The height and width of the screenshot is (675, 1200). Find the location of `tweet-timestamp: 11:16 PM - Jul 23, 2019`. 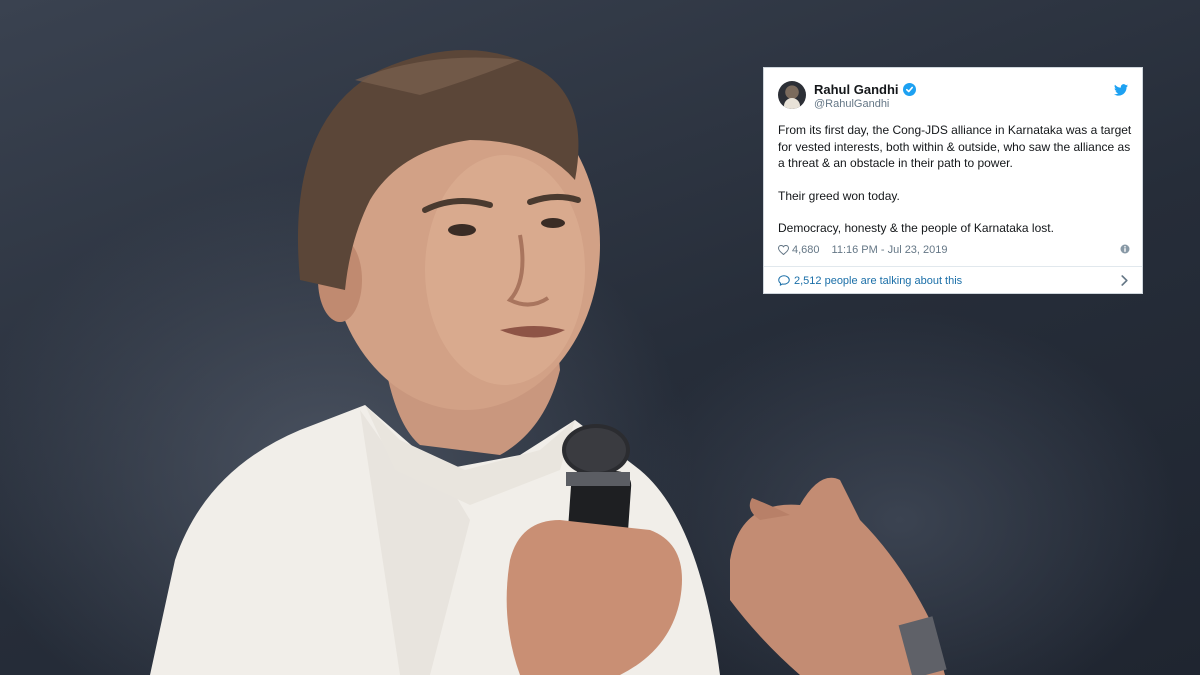

tweet-timestamp: 11:16 PM - Jul 23, 2019 is located at coordinates (890, 250).